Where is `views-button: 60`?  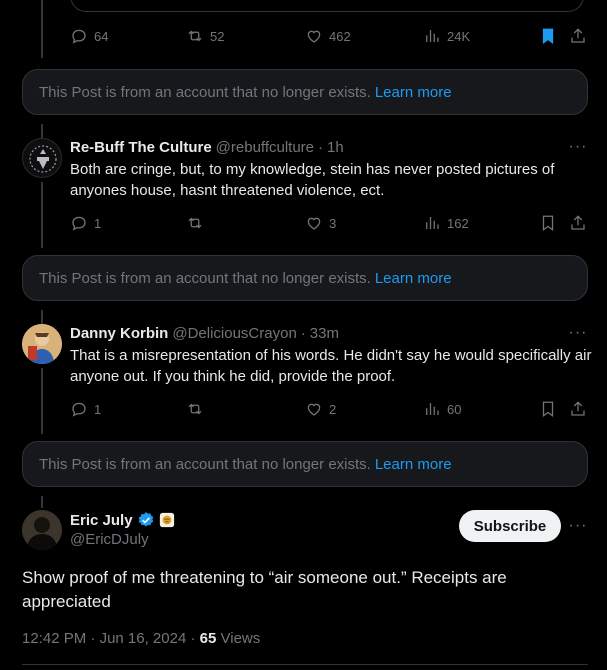
views-button: 60 is located at coordinates (442, 409).